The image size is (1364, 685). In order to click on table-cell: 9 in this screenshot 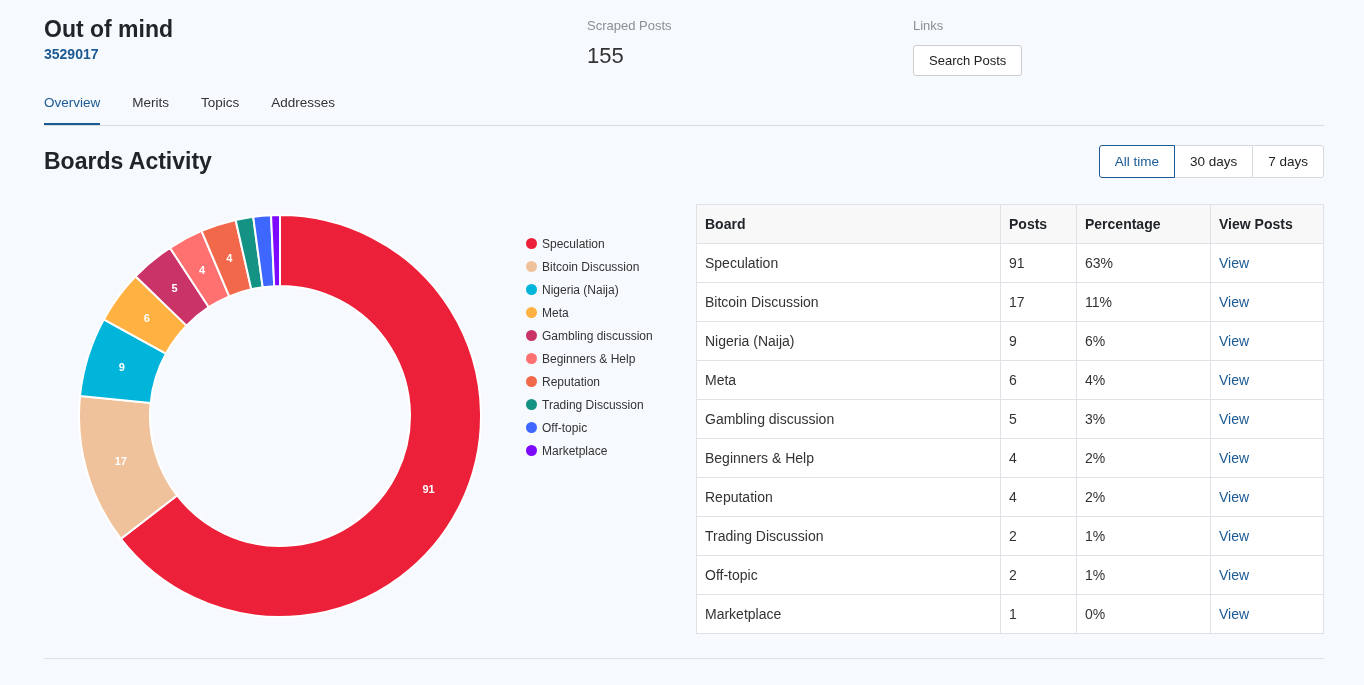, I will do `click(1038, 341)`.